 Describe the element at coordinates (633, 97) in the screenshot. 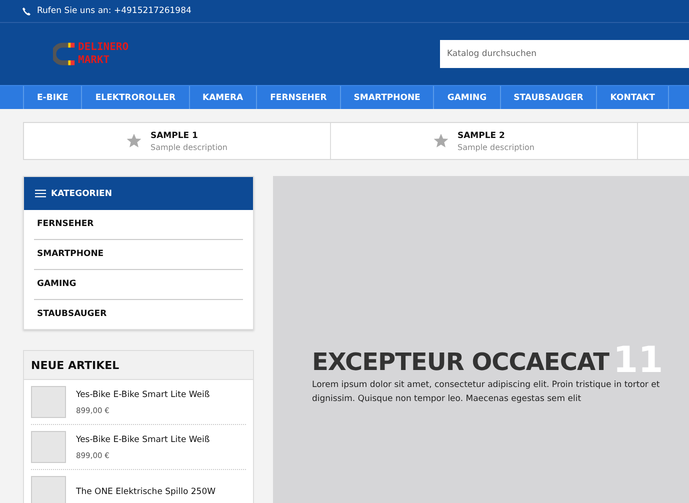

I see `nav-link: KONTAKT` at that location.